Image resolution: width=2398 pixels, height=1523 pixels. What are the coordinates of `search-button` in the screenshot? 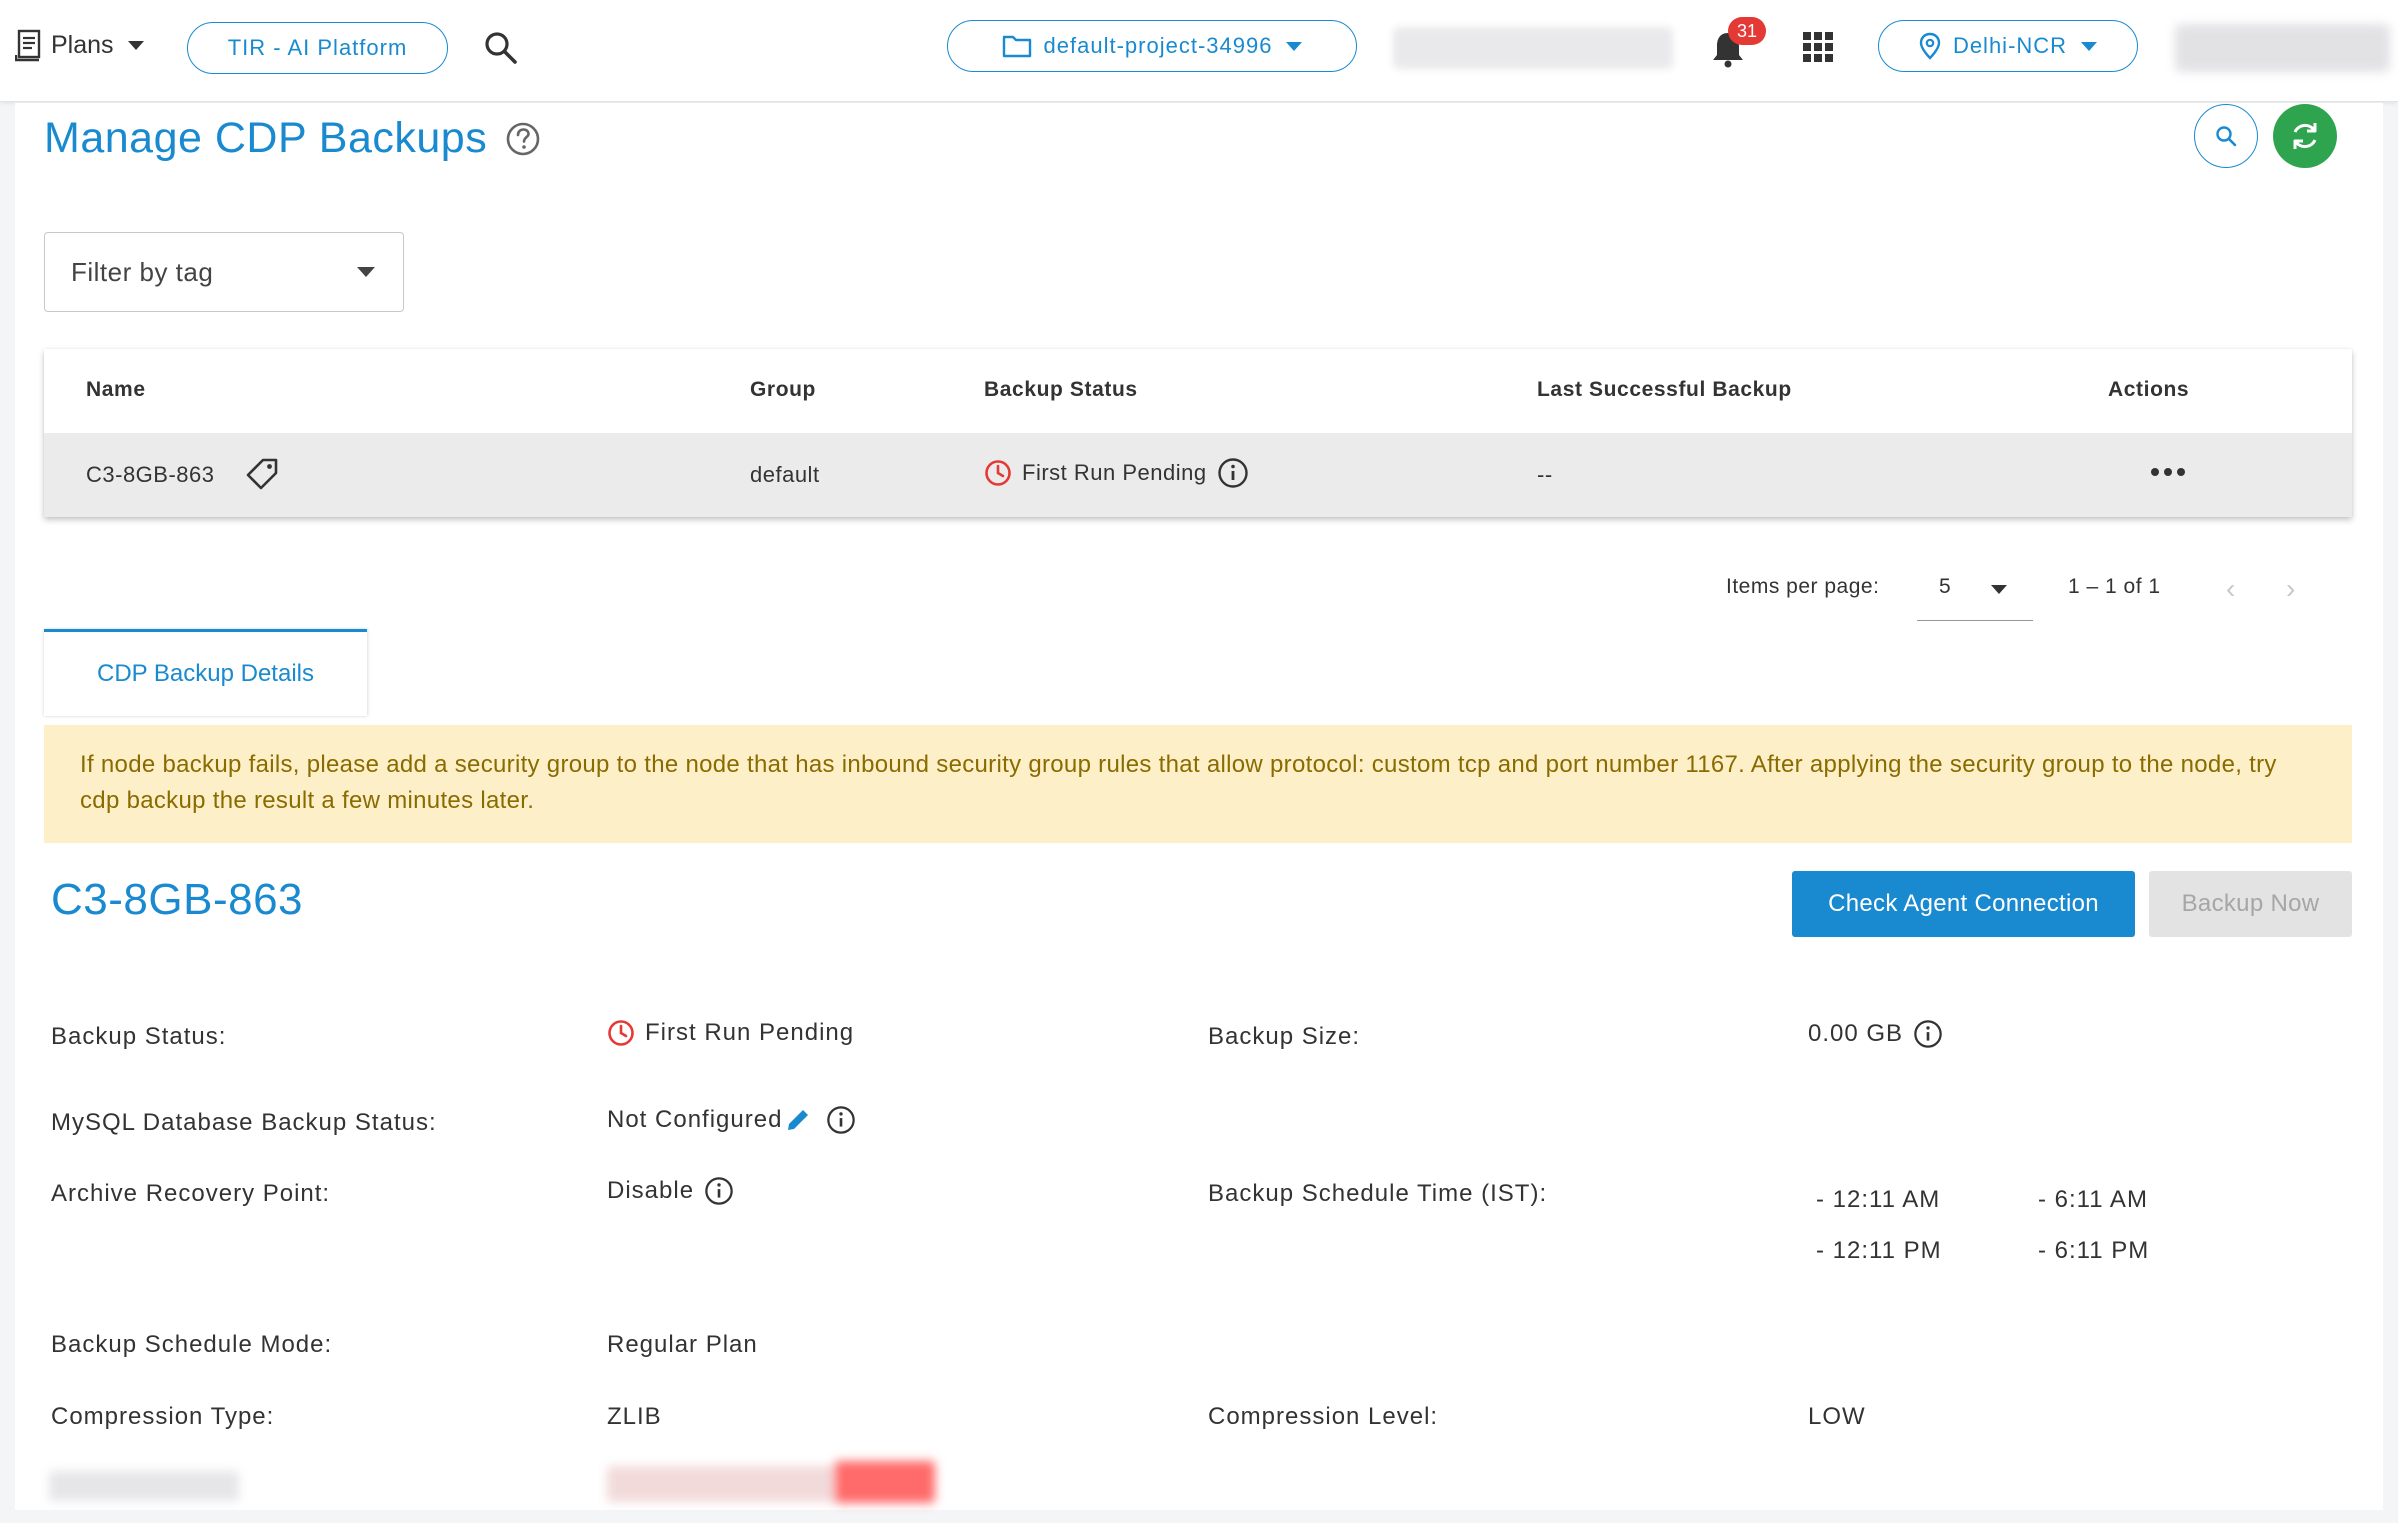 It's located at (2226, 136).